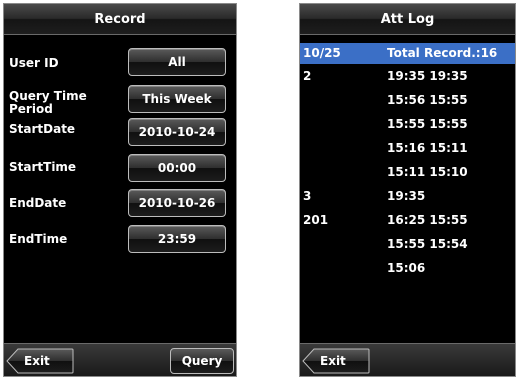  I want to click on log-row: 201 16:25 15:55, so click(407, 220).